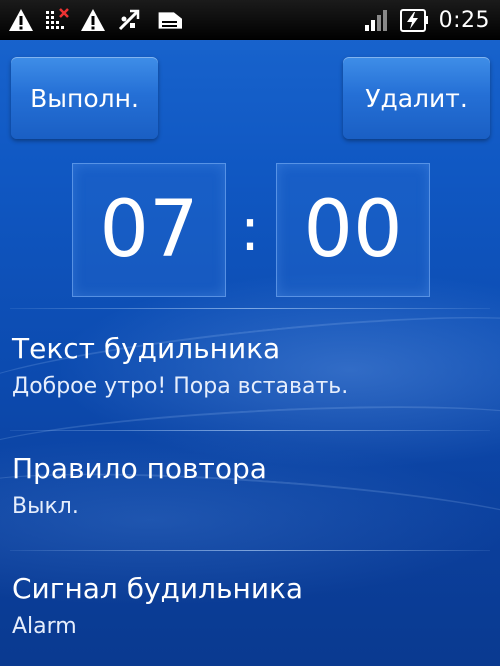 This screenshot has height=666, width=500. I want to click on network-error-icon, so click(57, 18).